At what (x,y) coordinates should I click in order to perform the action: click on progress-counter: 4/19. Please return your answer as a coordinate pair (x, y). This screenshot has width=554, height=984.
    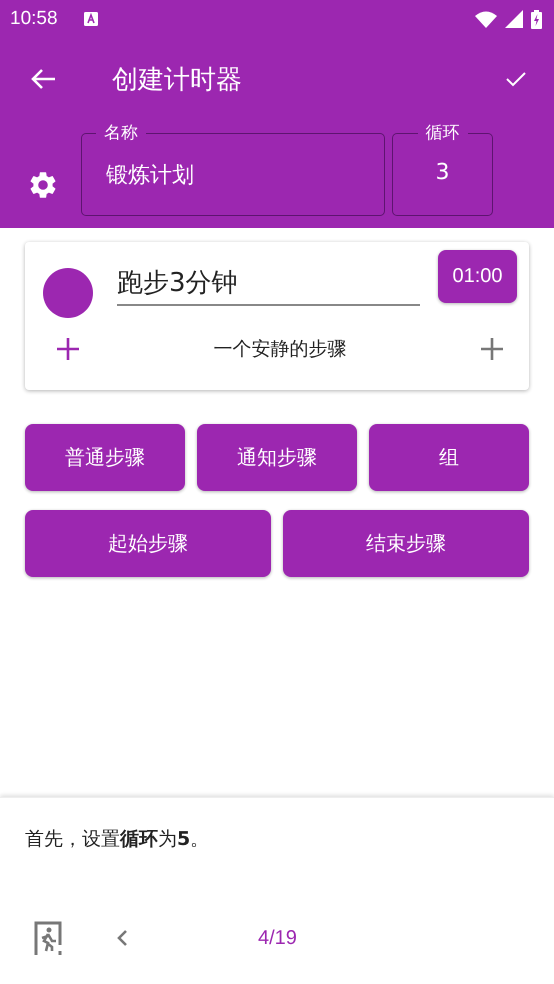
    Looking at the image, I should click on (277, 938).